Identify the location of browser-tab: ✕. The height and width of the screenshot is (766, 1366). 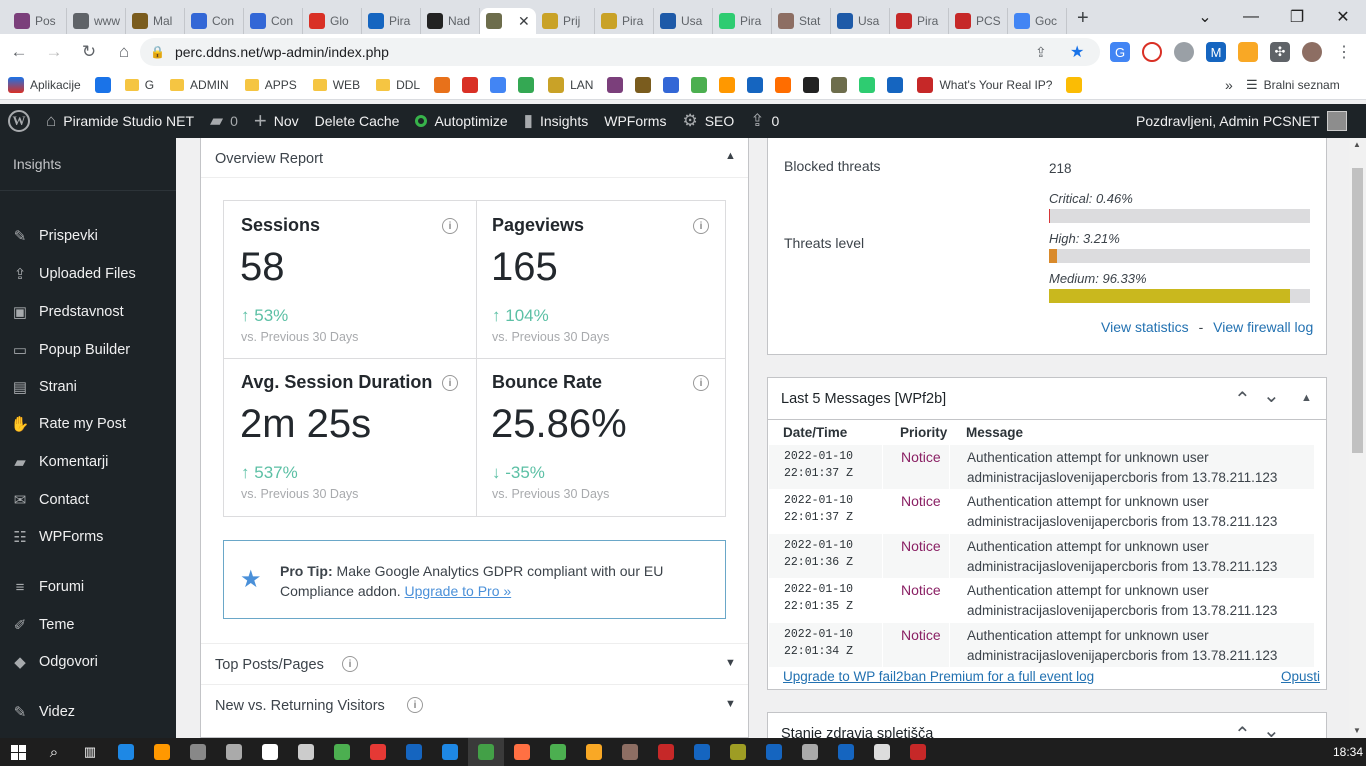
(508, 21).